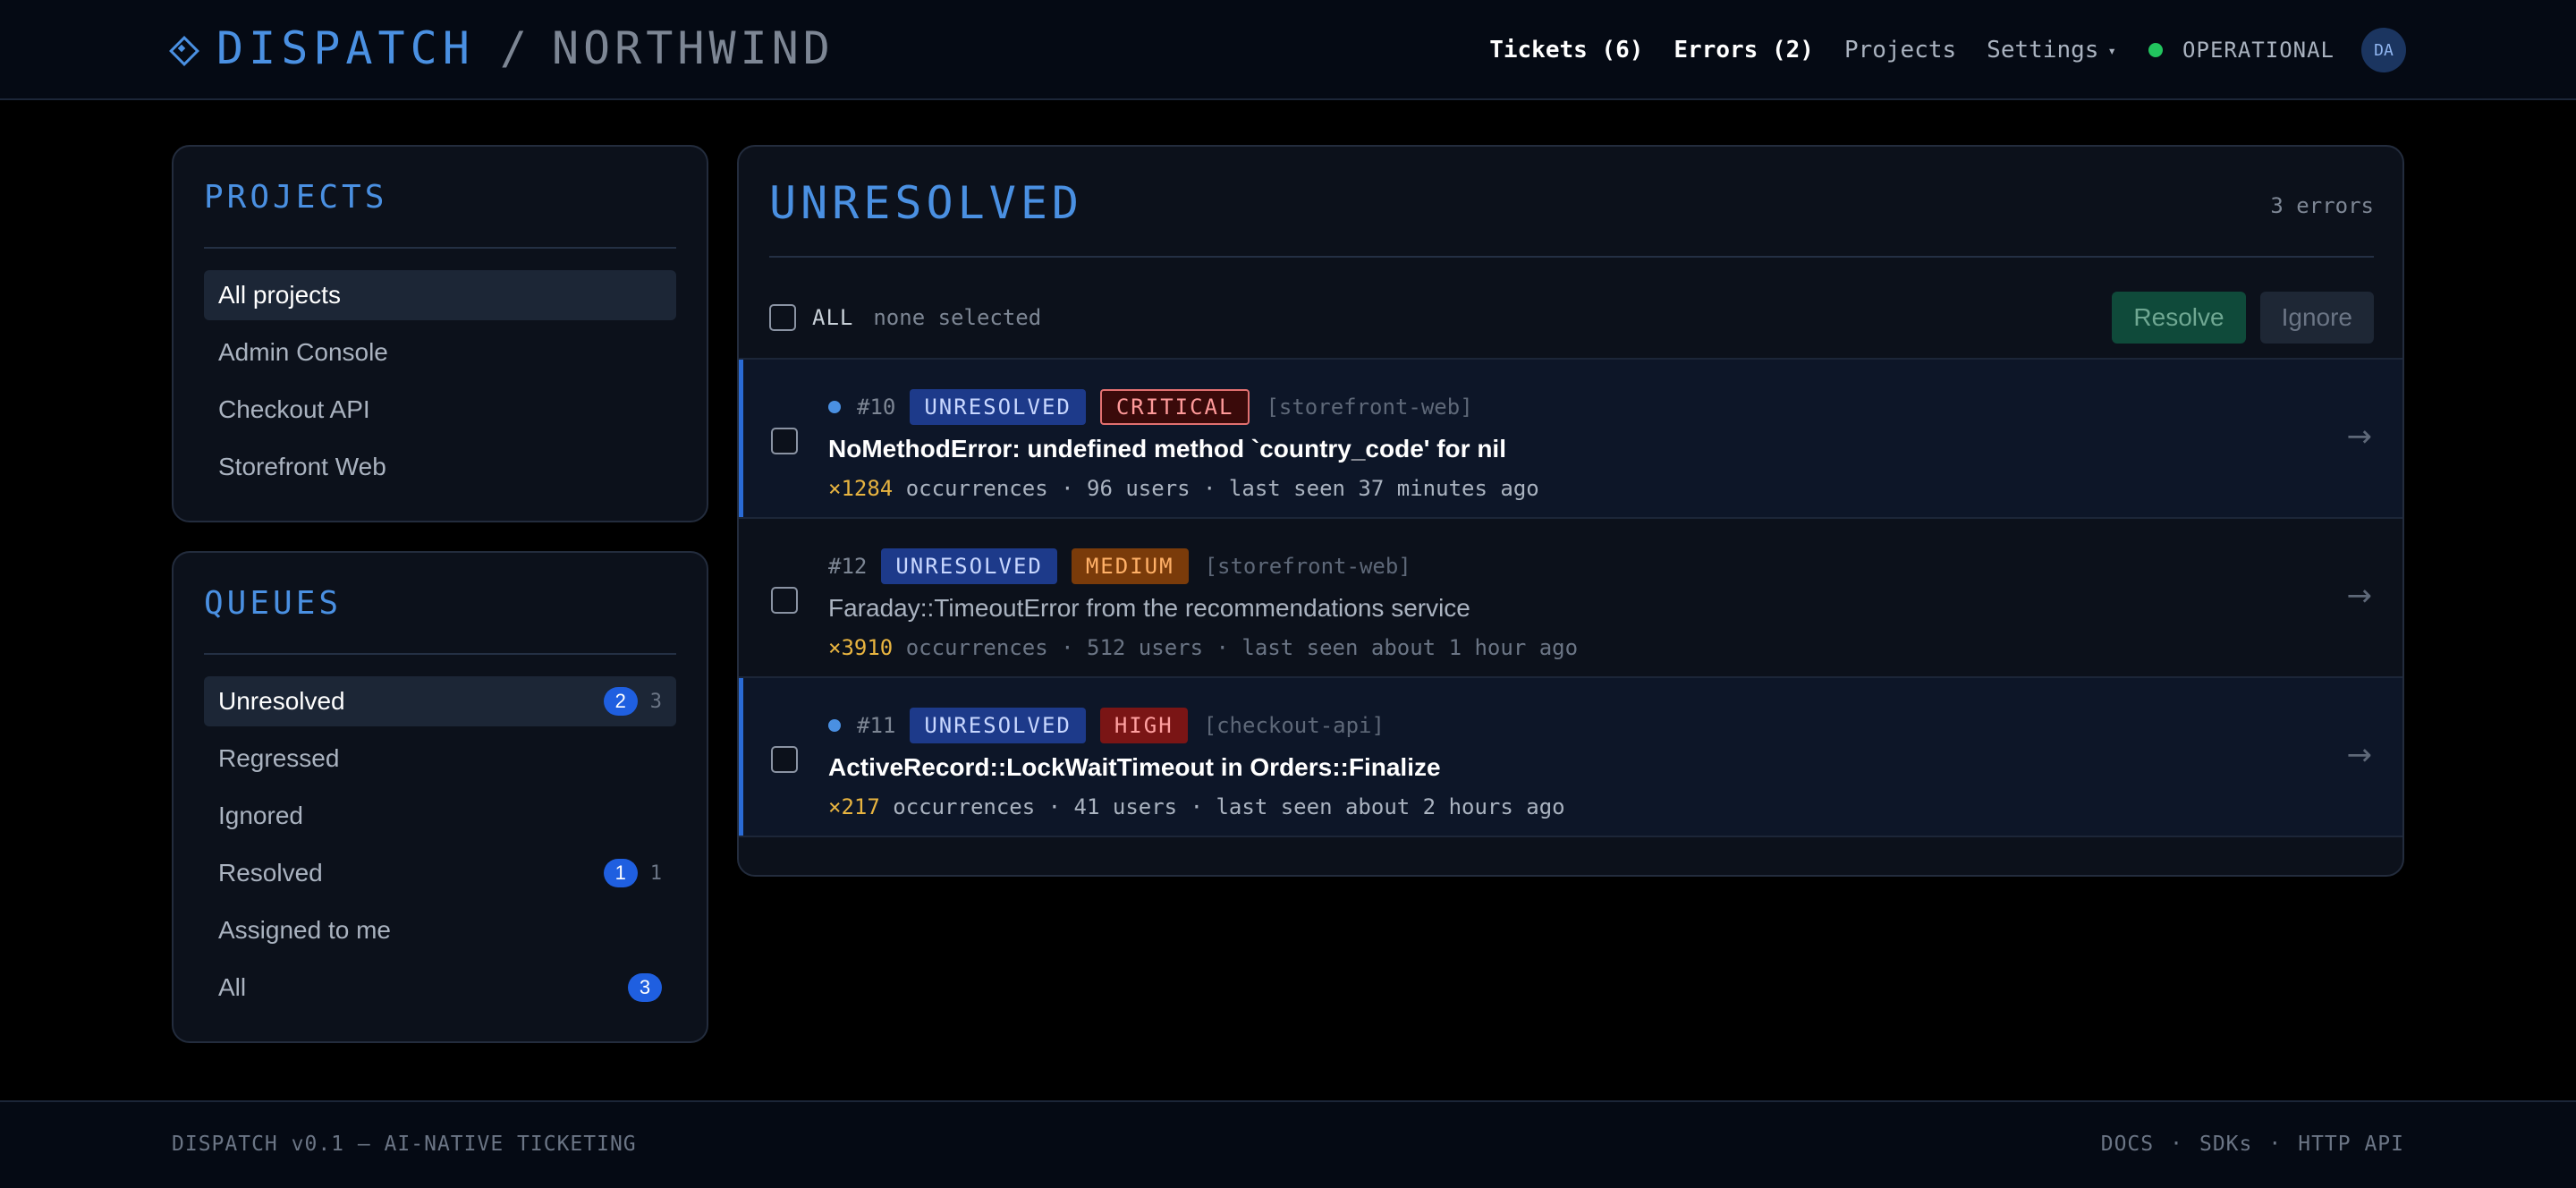 This screenshot has height=1188, width=2576. Describe the element at coordinates (926, 203) in the screenshot. I see `page-title: UNRESOLVED` at that location.